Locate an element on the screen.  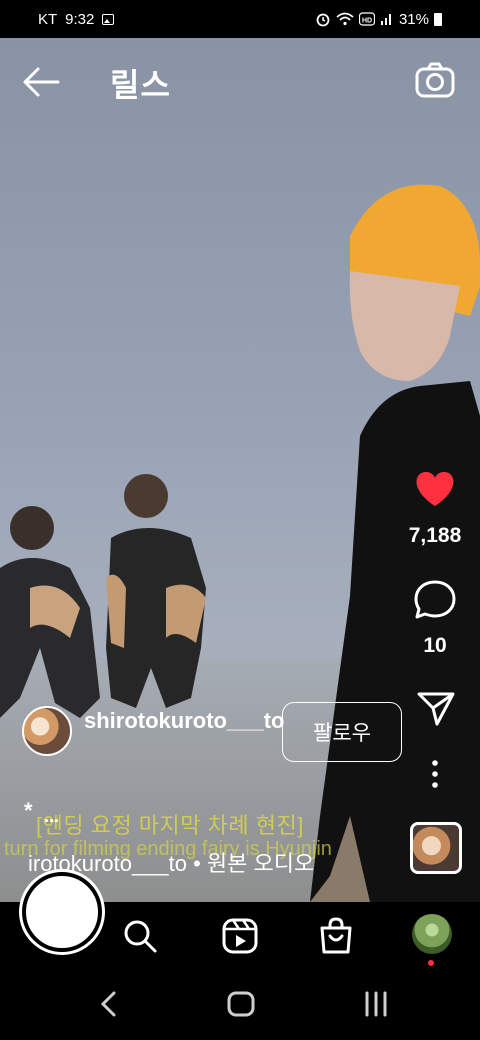
author-name: shirotokuroto___to is located at coordinates (184, 721).